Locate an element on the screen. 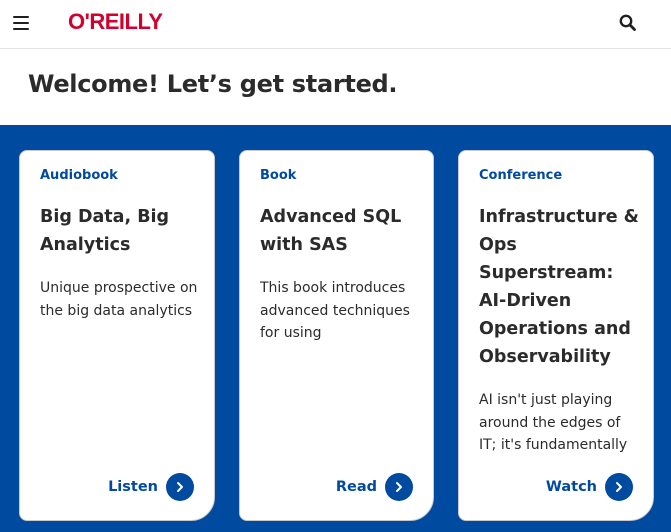 Image resolution: width=671 pixels, height=532 pixels. listen-button: Listen is located at coordinates (151, 487).